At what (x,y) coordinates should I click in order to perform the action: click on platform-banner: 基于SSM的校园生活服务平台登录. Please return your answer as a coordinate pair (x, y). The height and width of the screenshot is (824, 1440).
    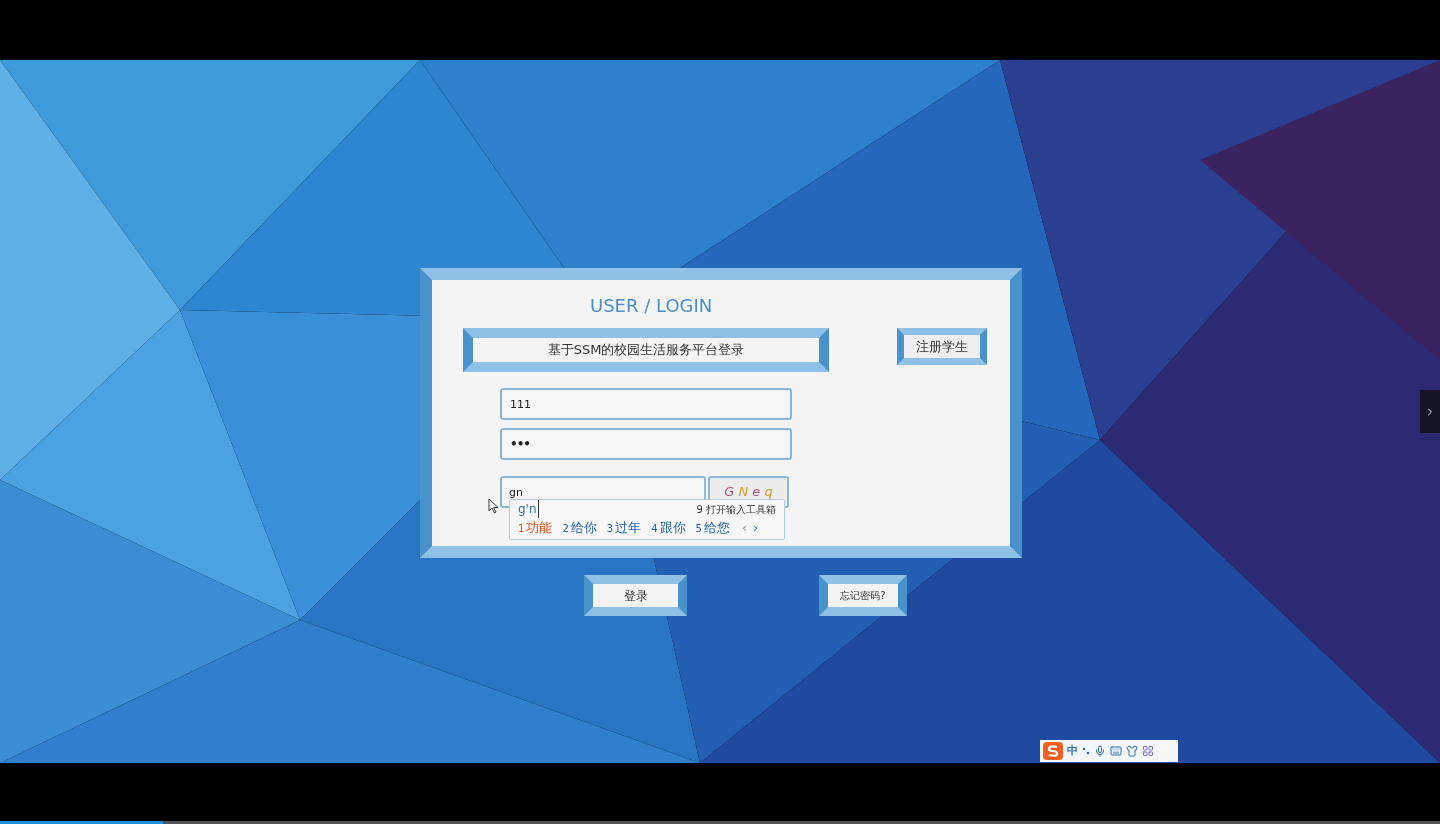
    Looking at the image, I should click on (646, 350).